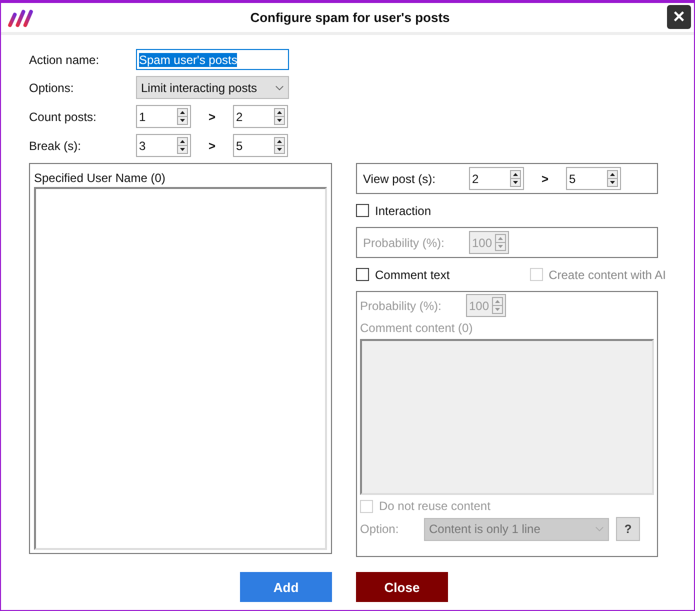  Describe the element at coordinates (212, 87) in the screenshot. I see `dropdown: Limit interacting posts` at that location.